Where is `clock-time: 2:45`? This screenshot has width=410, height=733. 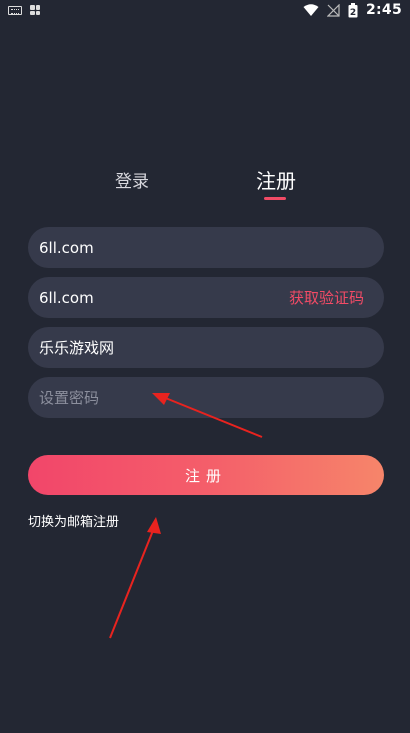 clock-time: 2:45 is located at coordinates (383, 10).